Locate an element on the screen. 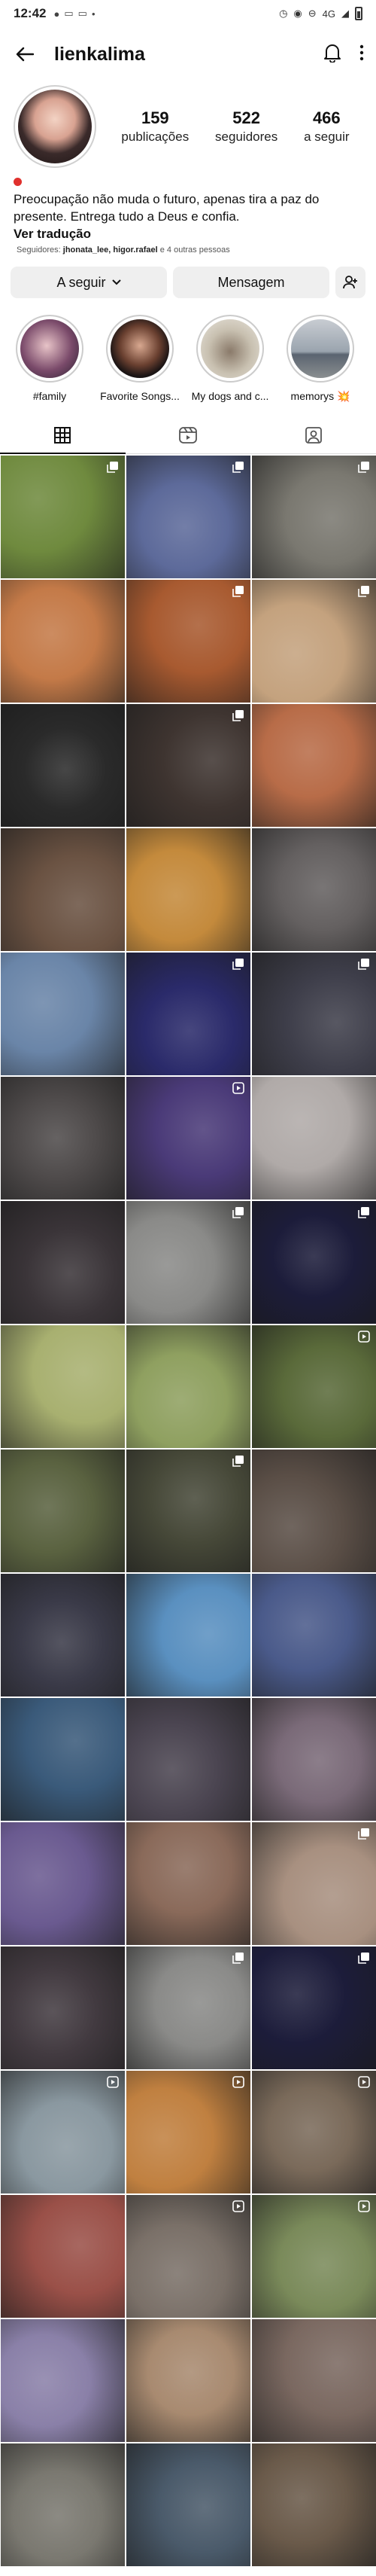  highlight-family: #family is located at coordinates (50, 359).